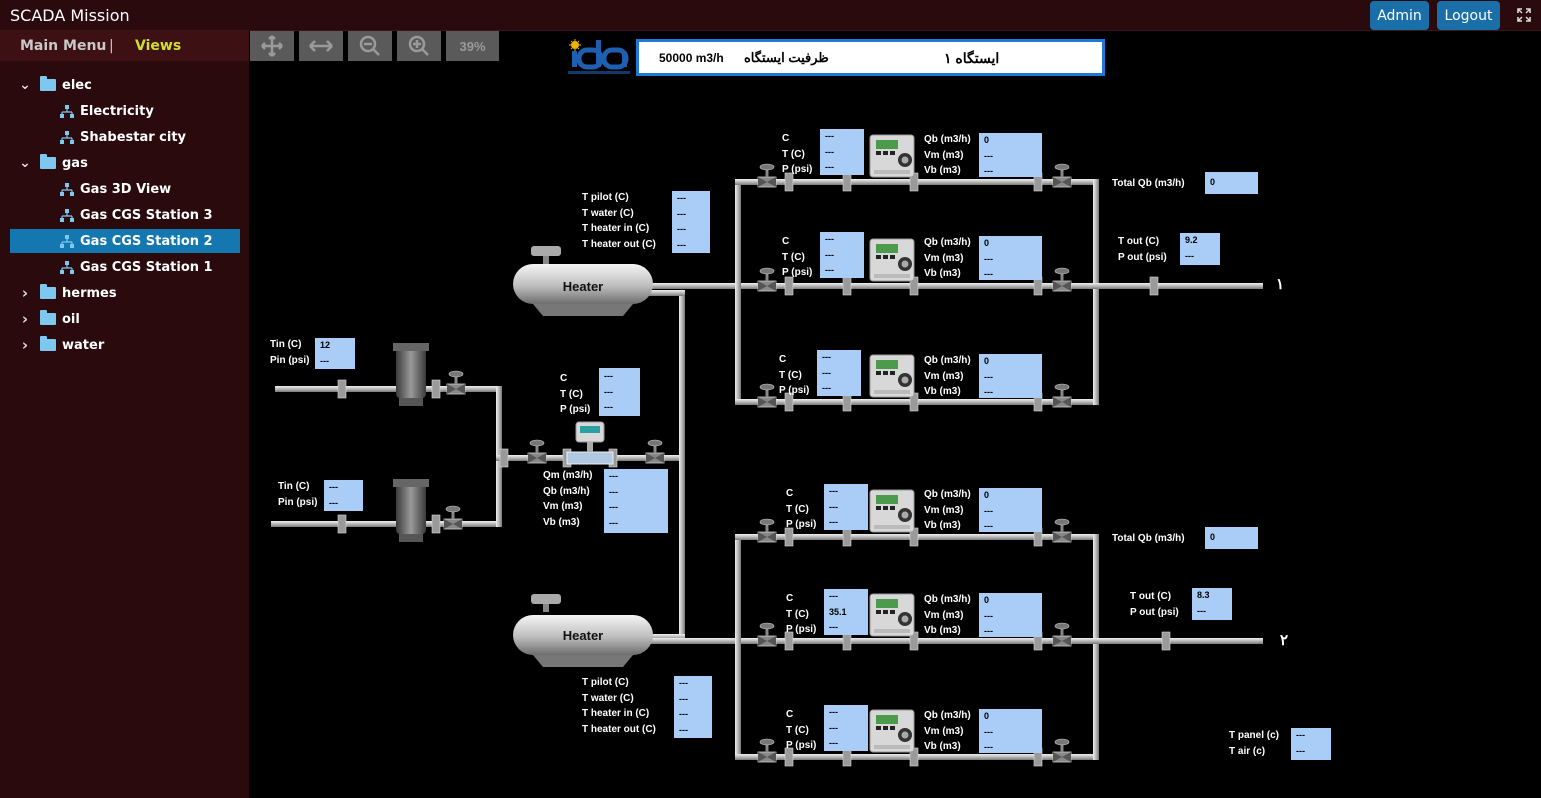  What do you see at coordinates (1142, 249) in the screenshot?
I see `outlet-1-labels: T out (C) P out (psi)` at bounding box center [1142, 249].